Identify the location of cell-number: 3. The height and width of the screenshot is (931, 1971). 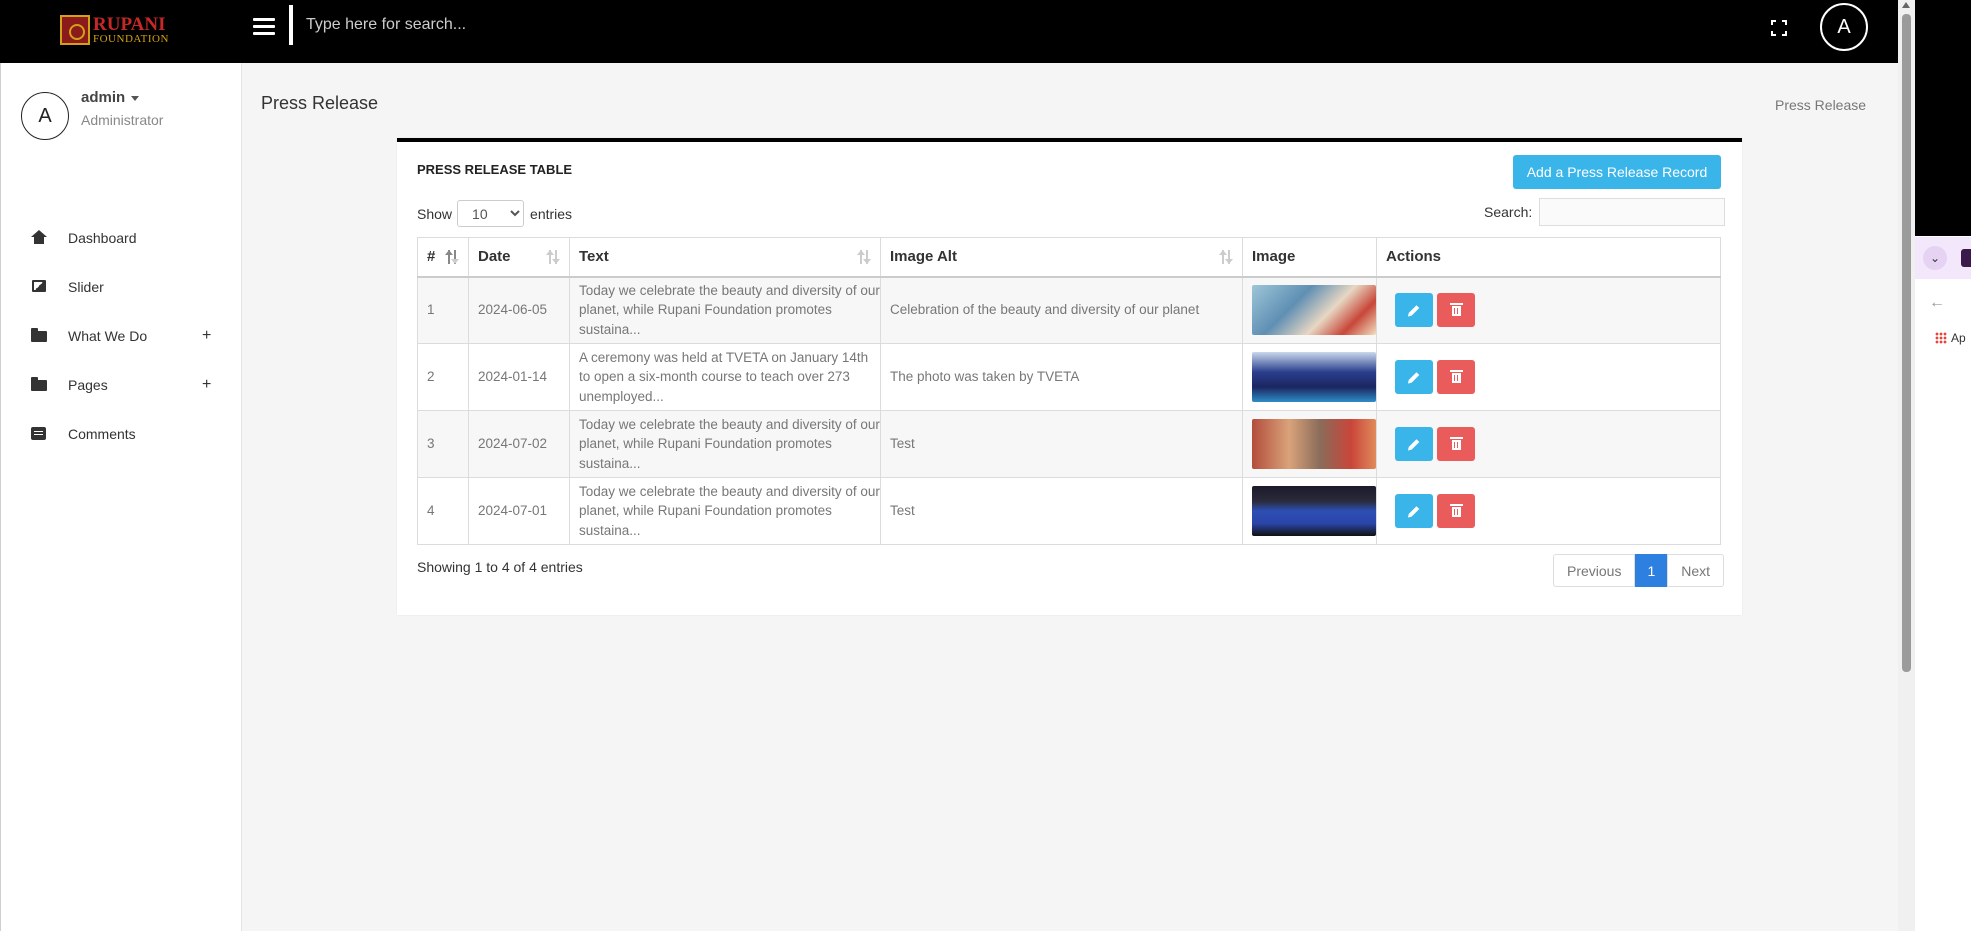
(443, 444).